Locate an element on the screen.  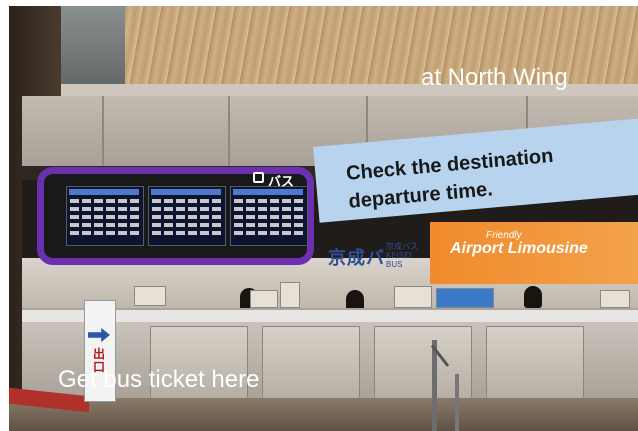
bus-icon is located at coordinates (258, 177).